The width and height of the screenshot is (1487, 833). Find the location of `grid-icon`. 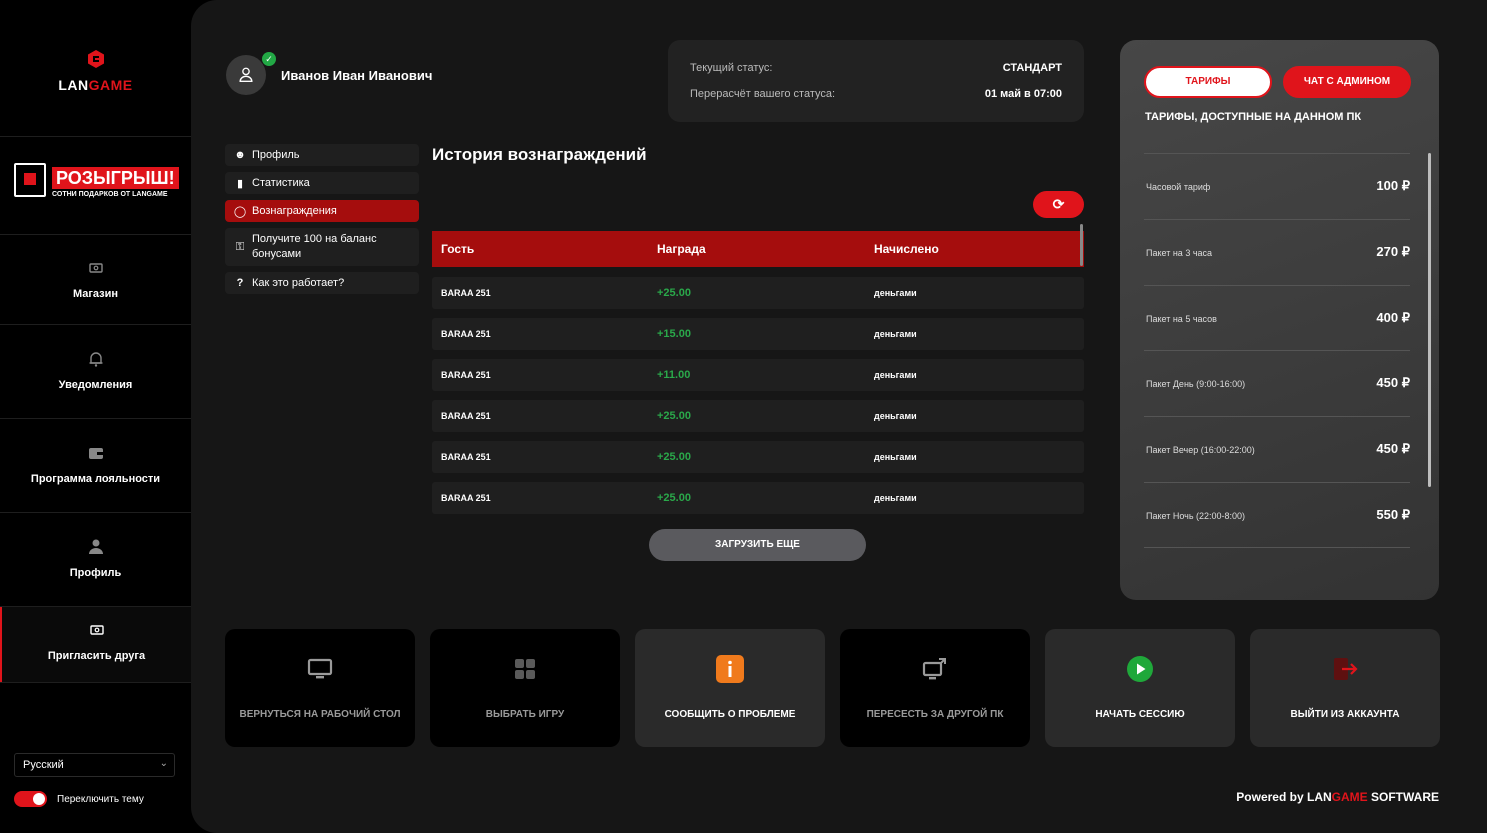

grid-icon is located at coordinates (525, 669).